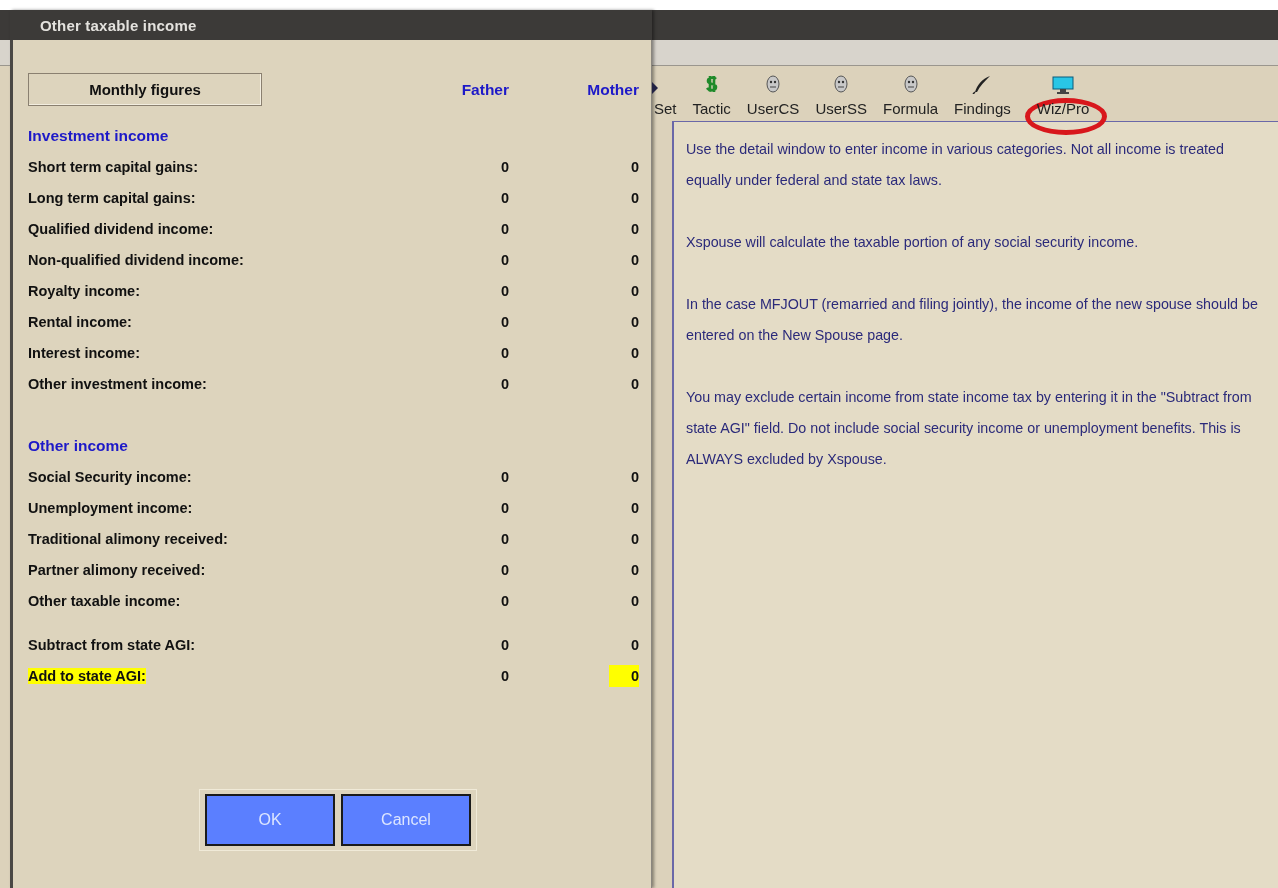 The height and width of the screenshot is (888, 1278). I want to click on quill-icon, so click(982, 84).